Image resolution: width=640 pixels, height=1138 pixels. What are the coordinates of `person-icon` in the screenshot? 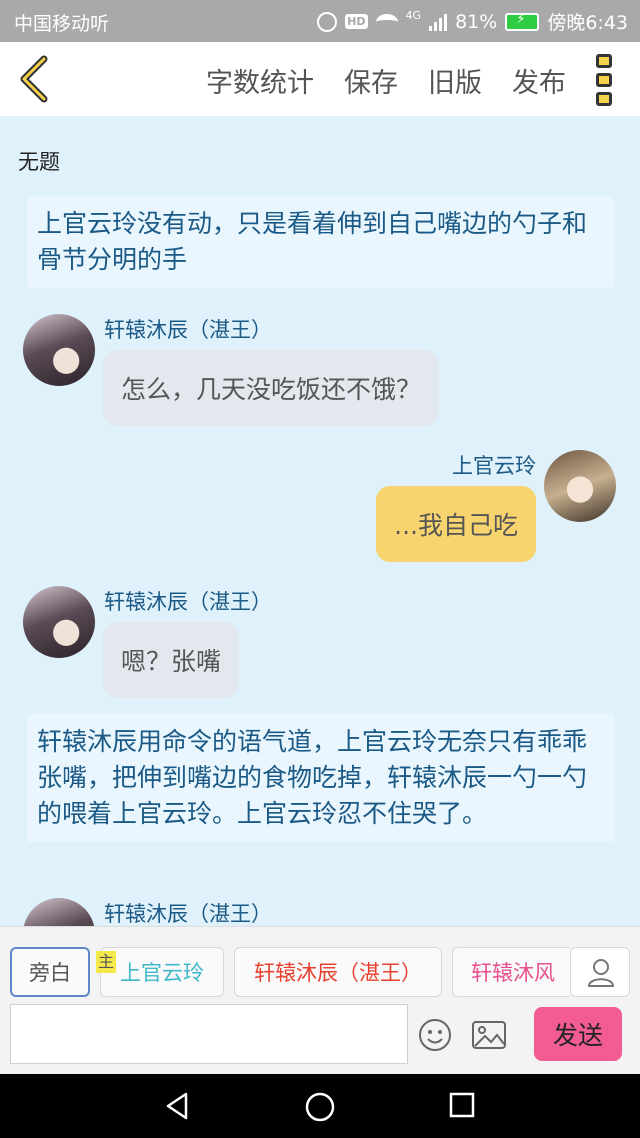 It's located at (601, 973).